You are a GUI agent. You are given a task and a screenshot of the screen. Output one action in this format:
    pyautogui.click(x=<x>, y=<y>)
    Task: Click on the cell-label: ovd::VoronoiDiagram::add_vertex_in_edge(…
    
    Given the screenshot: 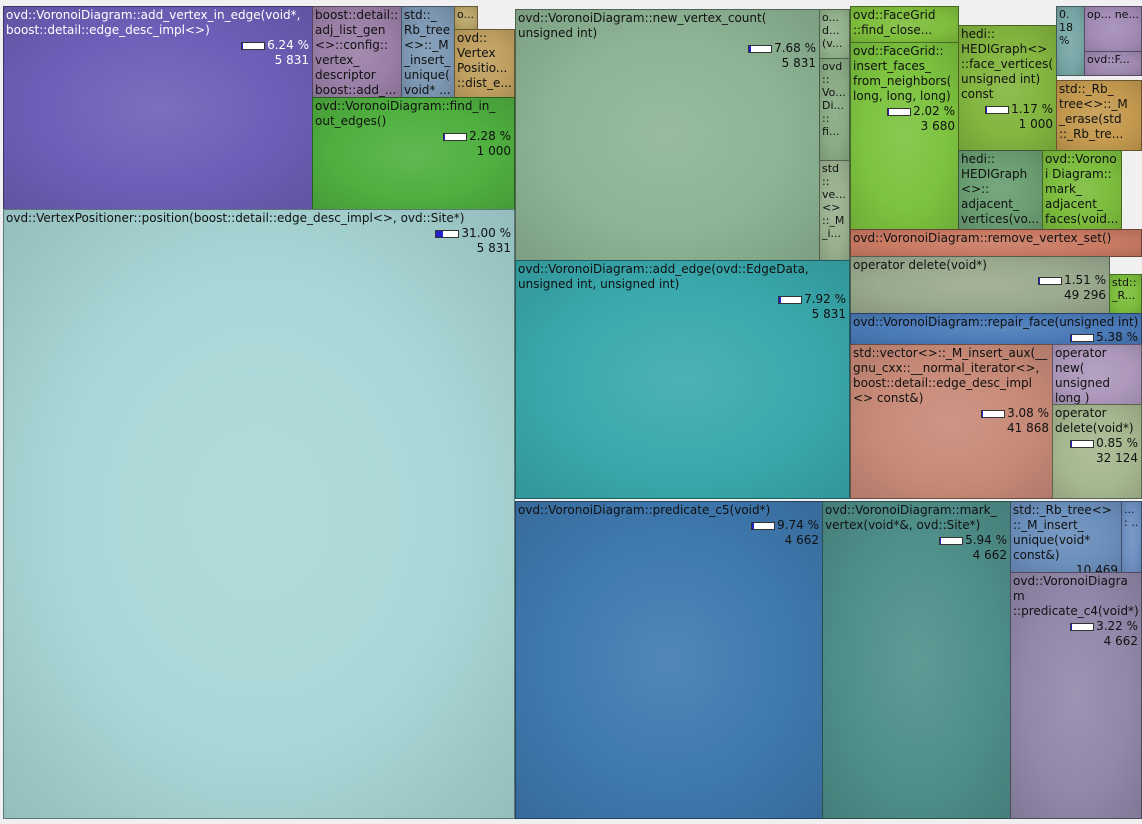 What is the action you would take?
    pyautogui.click(x=153, y=22)
    